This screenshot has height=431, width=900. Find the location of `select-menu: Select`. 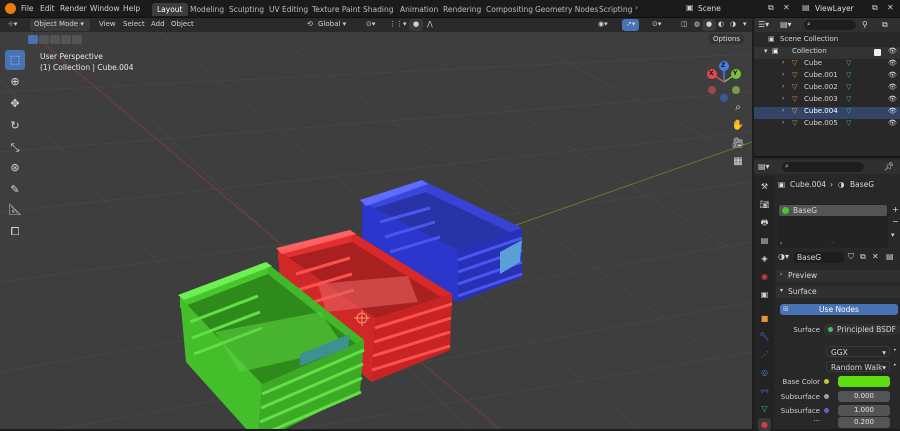

select-menu: Select is located at coordinates (134, 25).